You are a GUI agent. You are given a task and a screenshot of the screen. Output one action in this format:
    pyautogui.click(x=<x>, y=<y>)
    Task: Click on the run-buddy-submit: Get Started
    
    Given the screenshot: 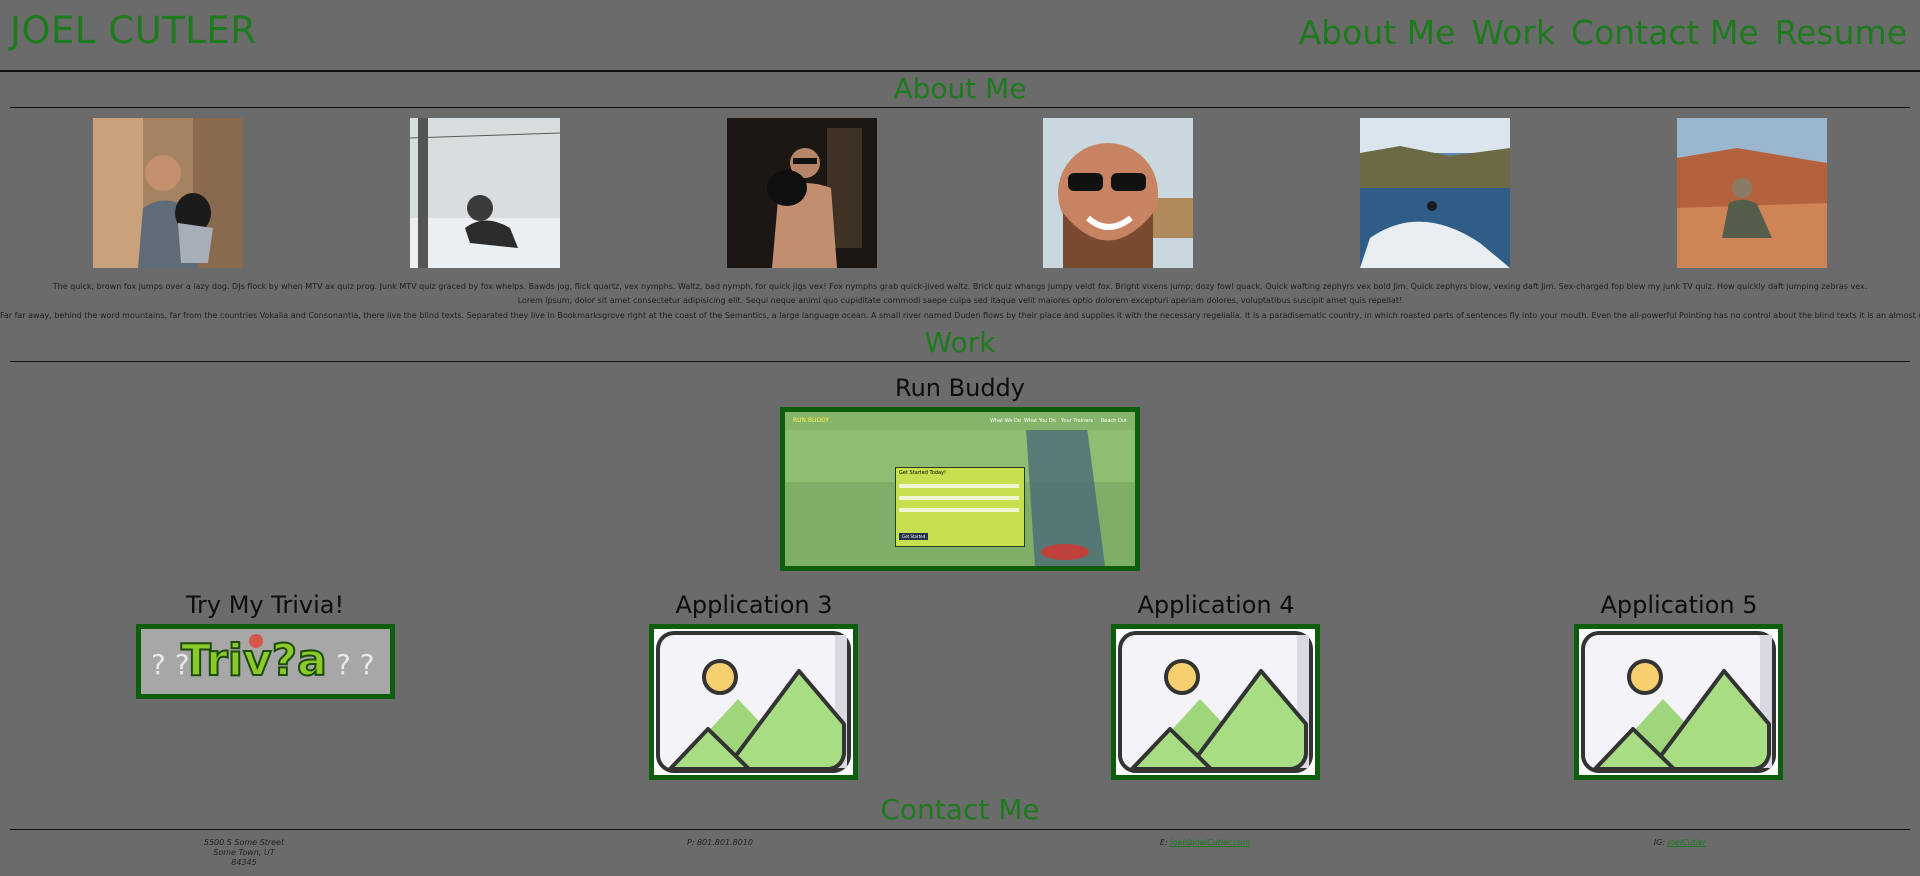 What is the action you would take?
    pyautogui.click(x=914, y=536)
    